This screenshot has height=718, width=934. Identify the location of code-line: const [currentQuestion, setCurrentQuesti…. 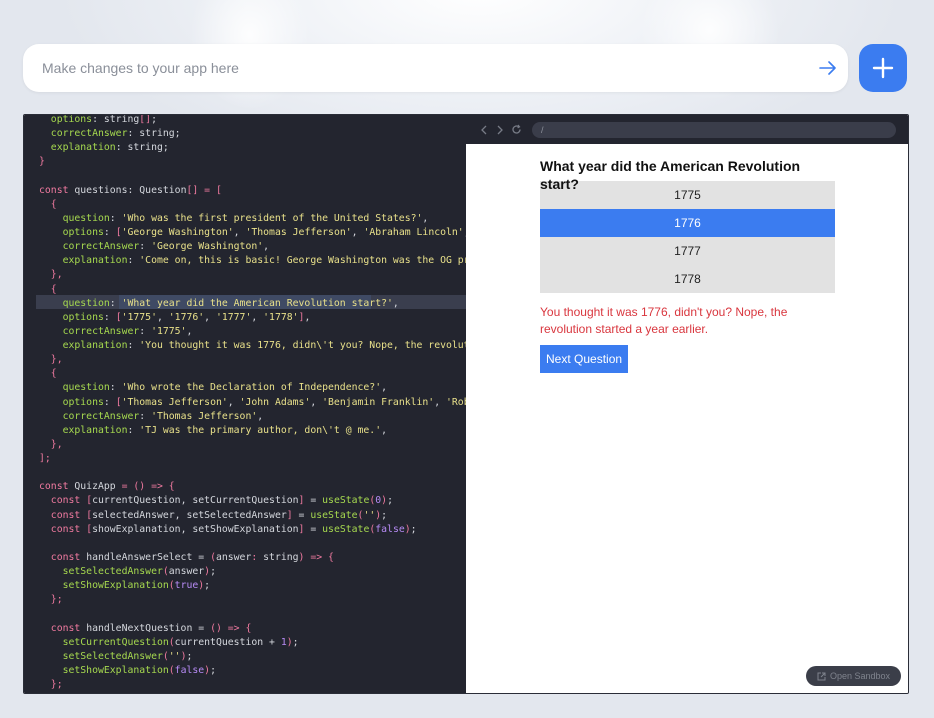
(252, 501).